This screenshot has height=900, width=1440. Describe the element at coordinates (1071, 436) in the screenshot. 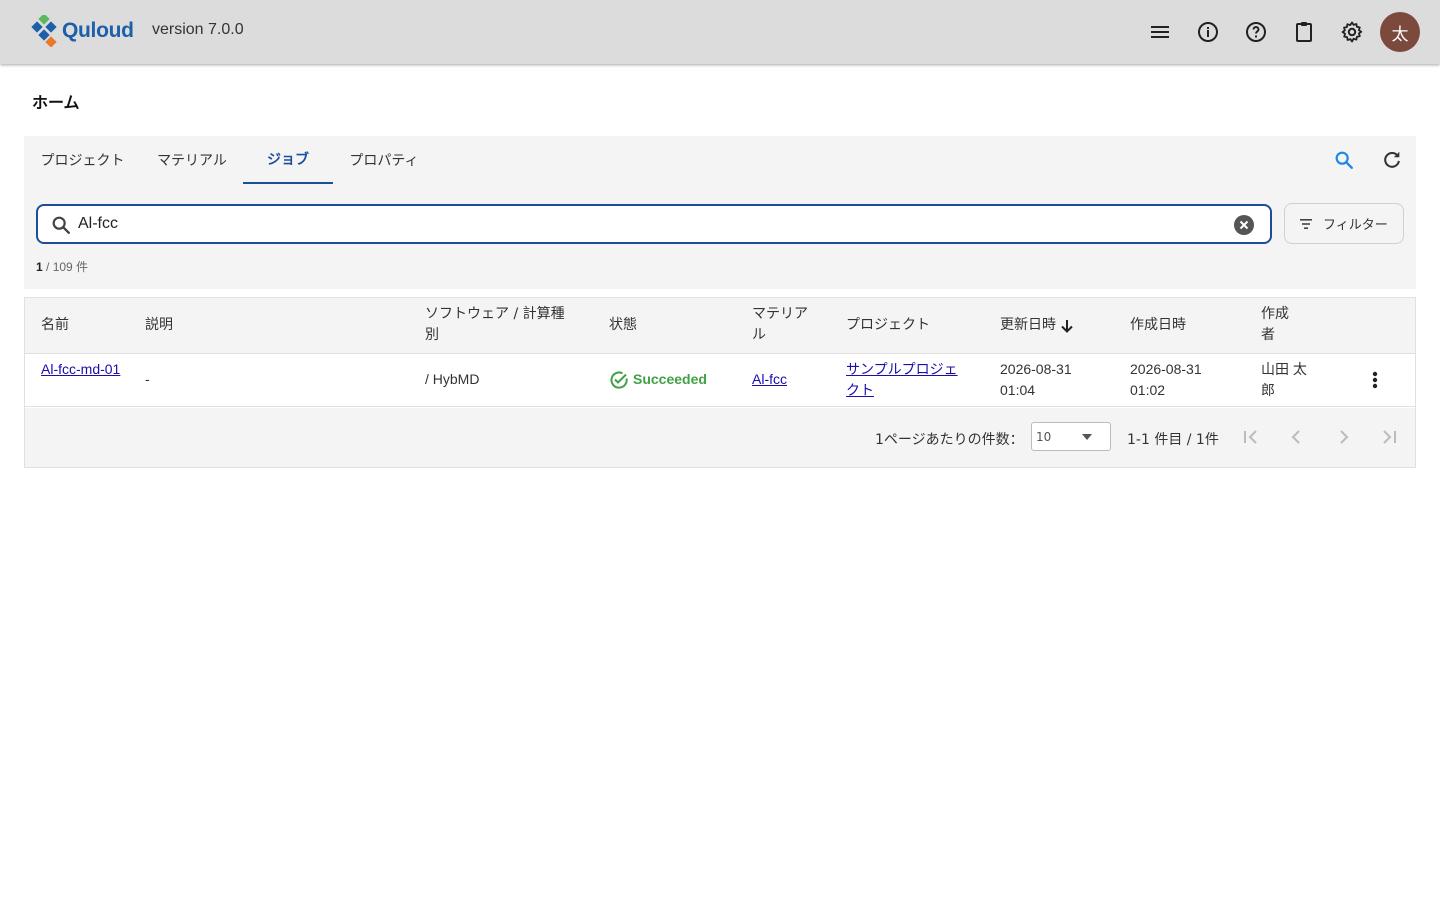

I see `rows-per-page-select: 10` at that location.